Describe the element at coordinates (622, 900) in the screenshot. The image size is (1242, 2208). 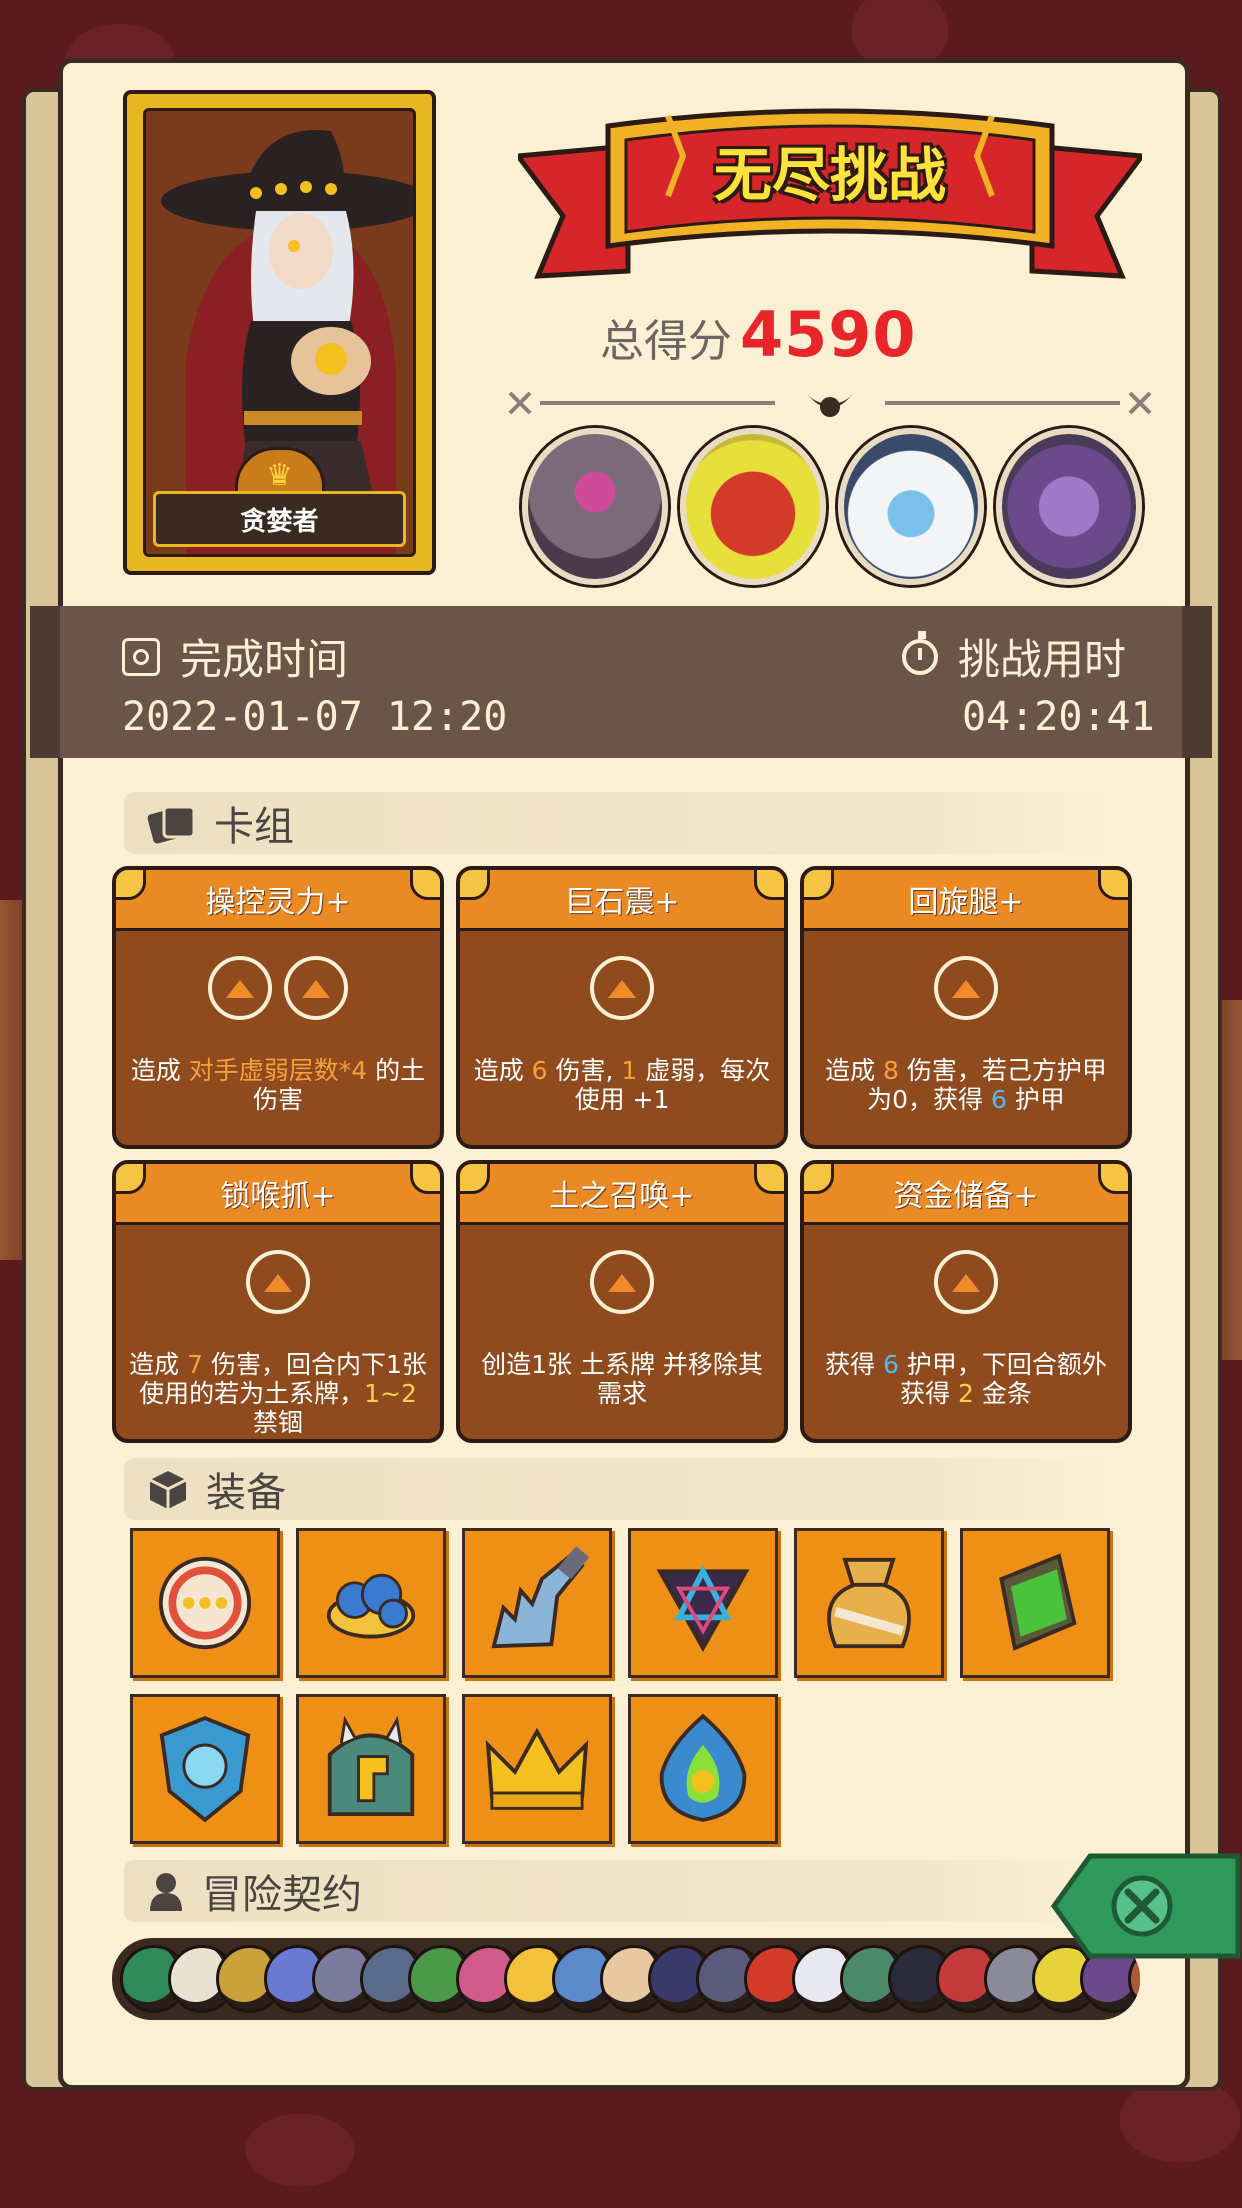
I see `card-title: 巨石震+` at that location.